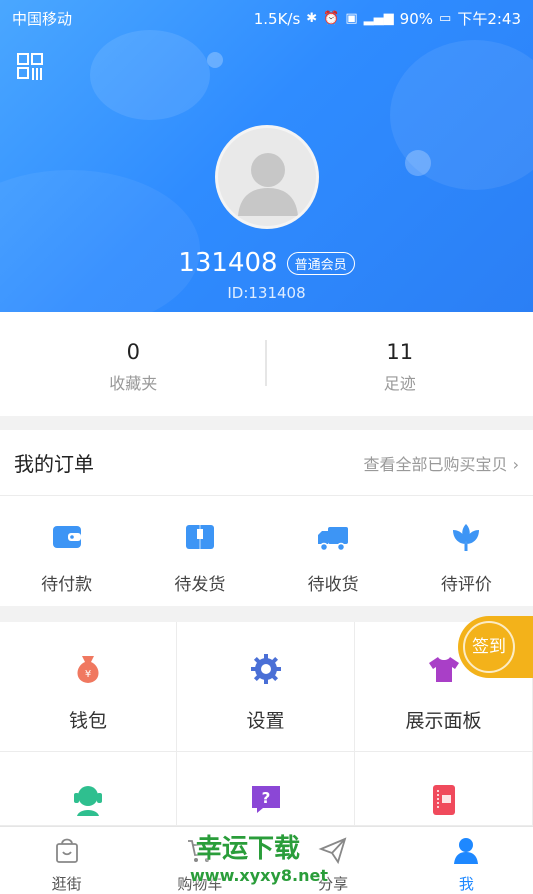 This screenshot has width=533, height=894. What do you see at coordinates (66, 537) in the screenshot?
I see `wallet-icon` at bounding box center [66, 537].